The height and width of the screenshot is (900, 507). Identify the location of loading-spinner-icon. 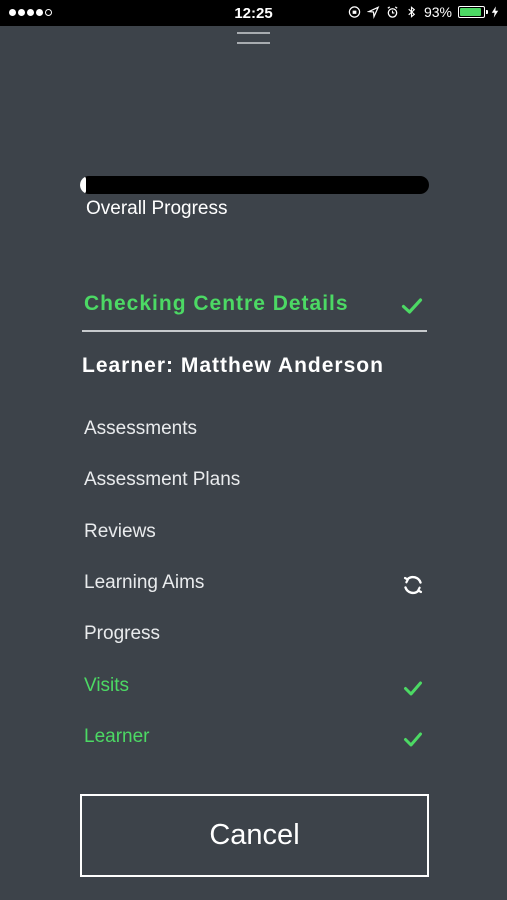
(413, 585).